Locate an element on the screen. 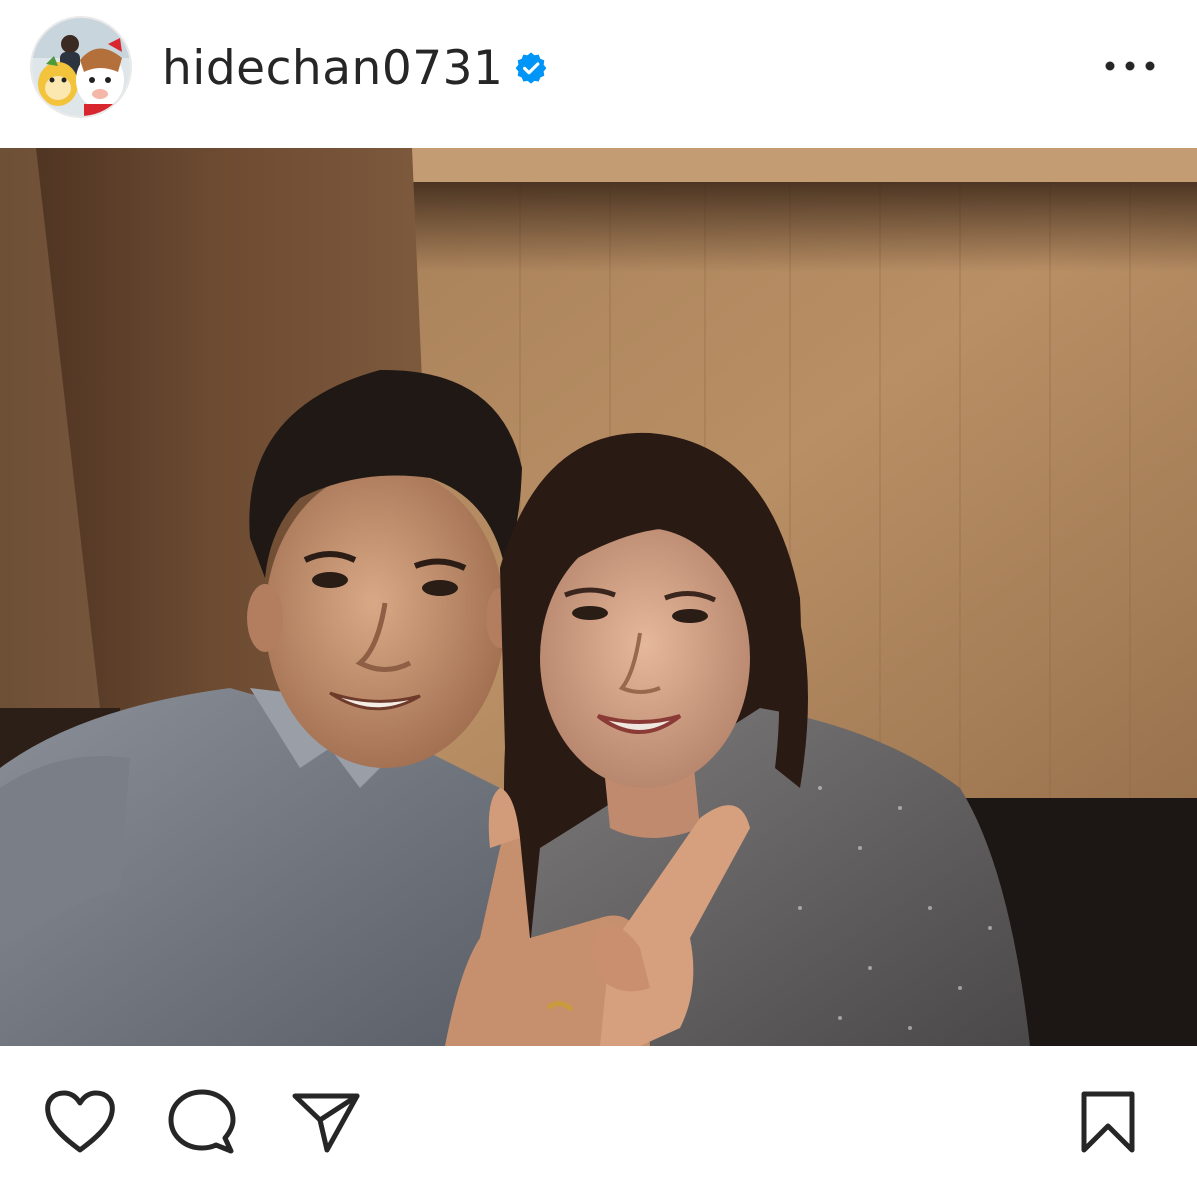 This screenshot has height=1200, width=1197. save-button is located at coordinates (1108, 1122).